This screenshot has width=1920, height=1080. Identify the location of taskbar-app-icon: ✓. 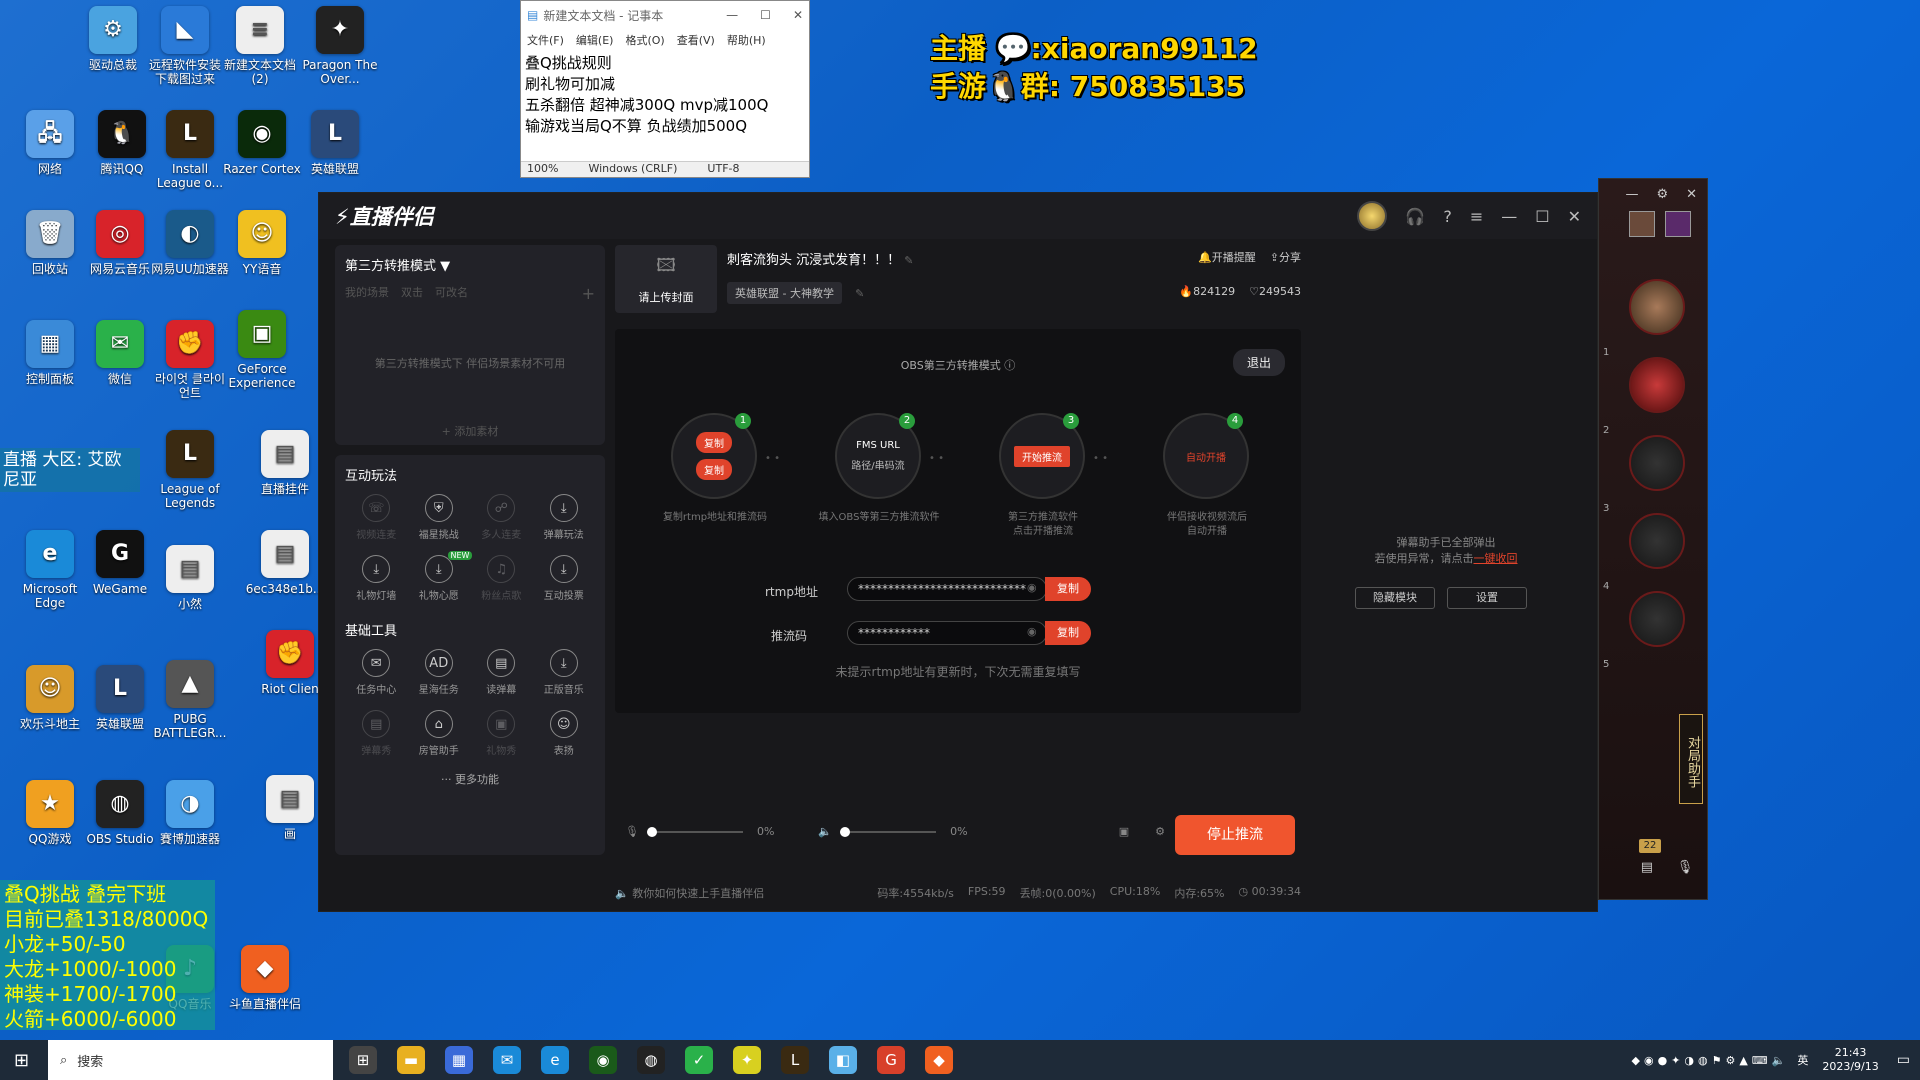
(699, 1060).